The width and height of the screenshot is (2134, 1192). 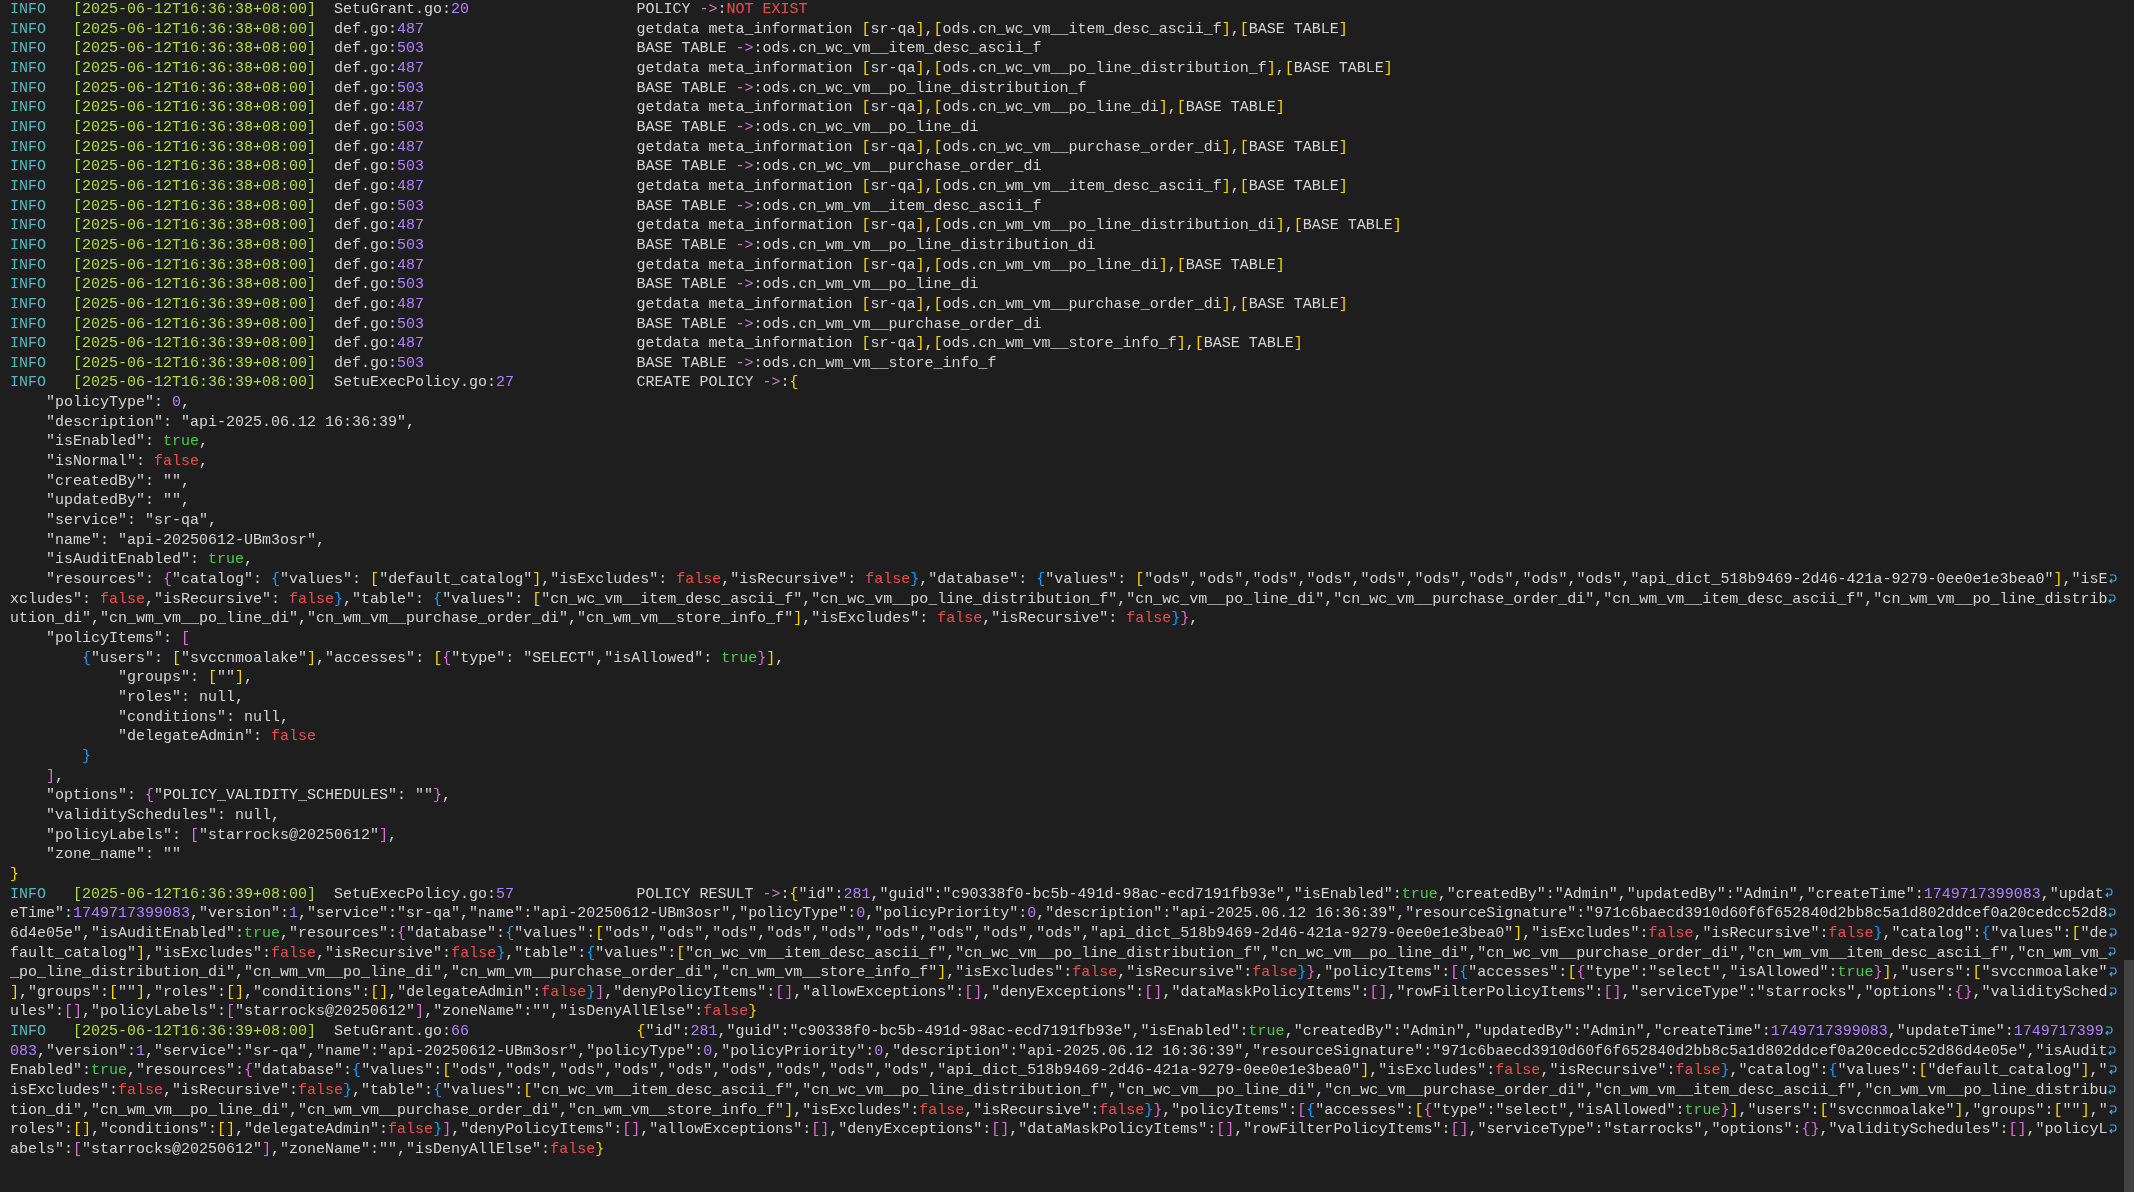 I want to click on log-text: xcludes": false,"isRecursive": false},"table": {"values": ["cn_wc_vm__item_desc_ascii_f","cn_wc_vm__po_line_distribution_f","cn_wc_vm__po_line_di","cn_wc_vm__purchase_order_di","cn_wm_vm__item_desc_ascii_f","cn_wm_vm__po_line_distrib, so click(x=1059, y=599).